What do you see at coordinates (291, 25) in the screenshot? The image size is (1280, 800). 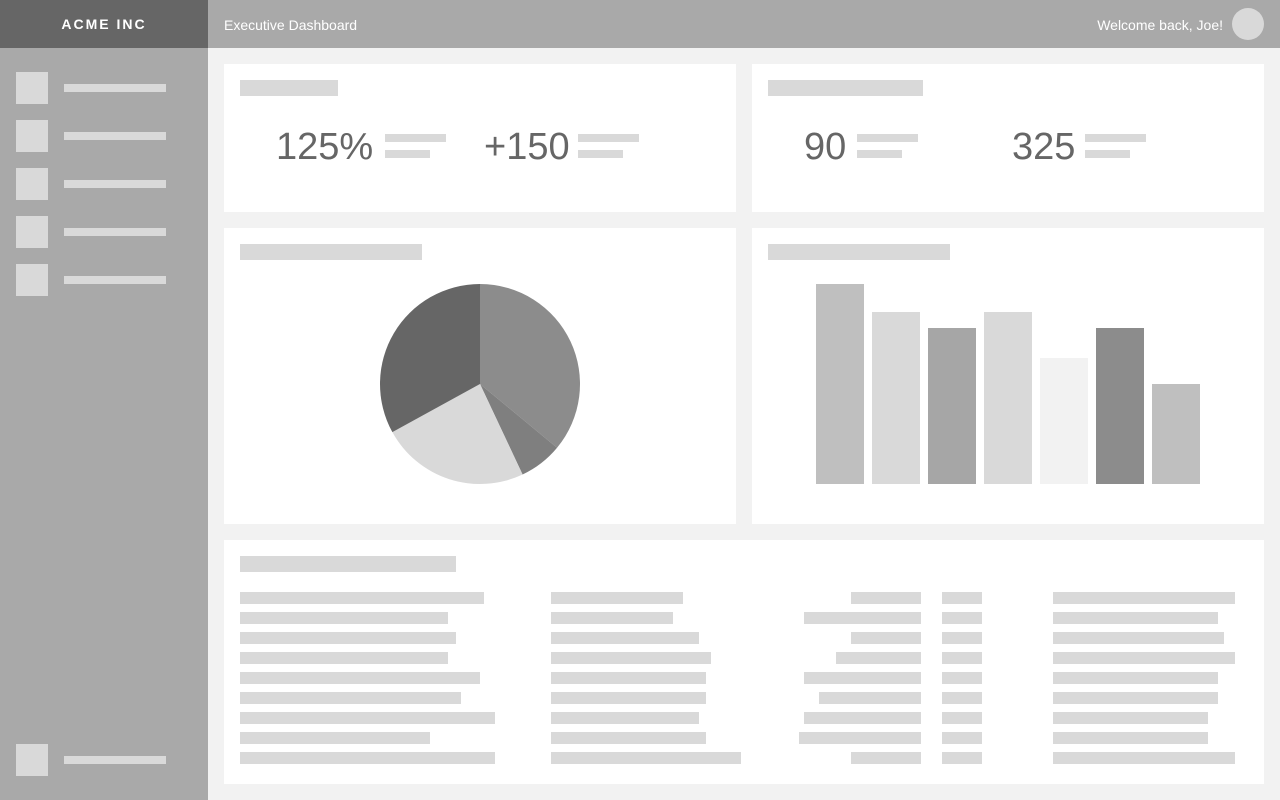 I see `page-title: Executive Dashboard` at bounding box center [291, 25].